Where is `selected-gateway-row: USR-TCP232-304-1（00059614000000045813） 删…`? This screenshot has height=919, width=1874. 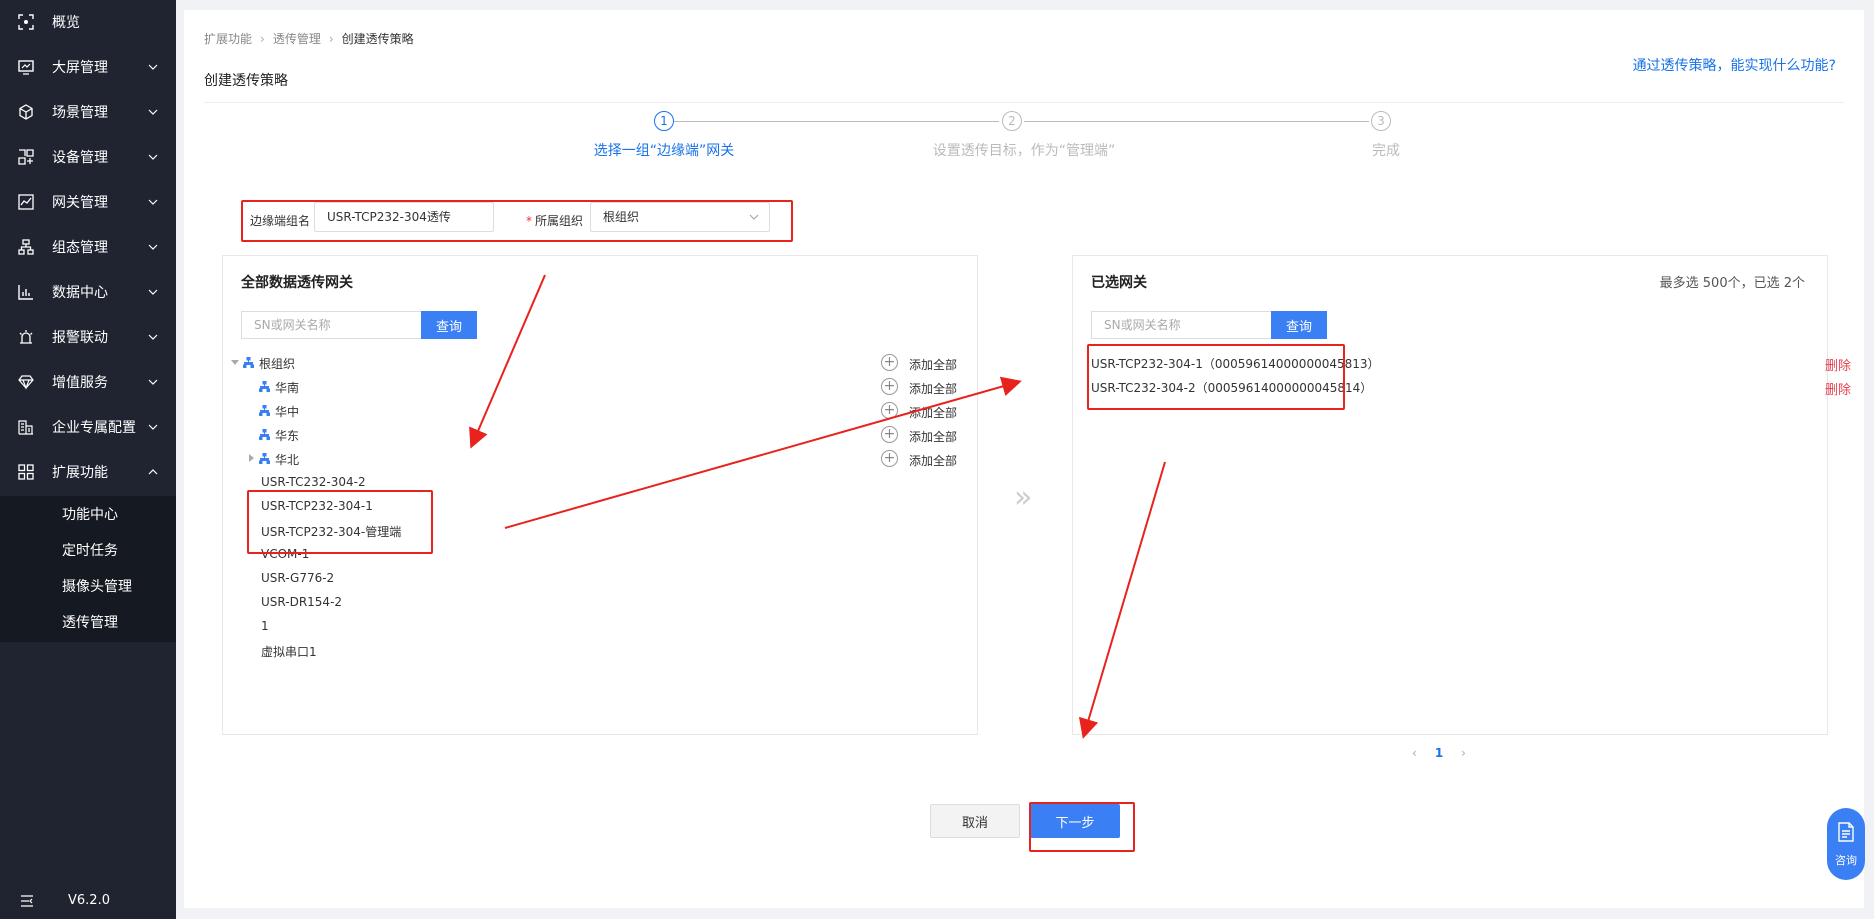
selected-gateway-row: USR-TCP232-304-1（00059614000000045813） 删… is located at coordinates (1471, 363).